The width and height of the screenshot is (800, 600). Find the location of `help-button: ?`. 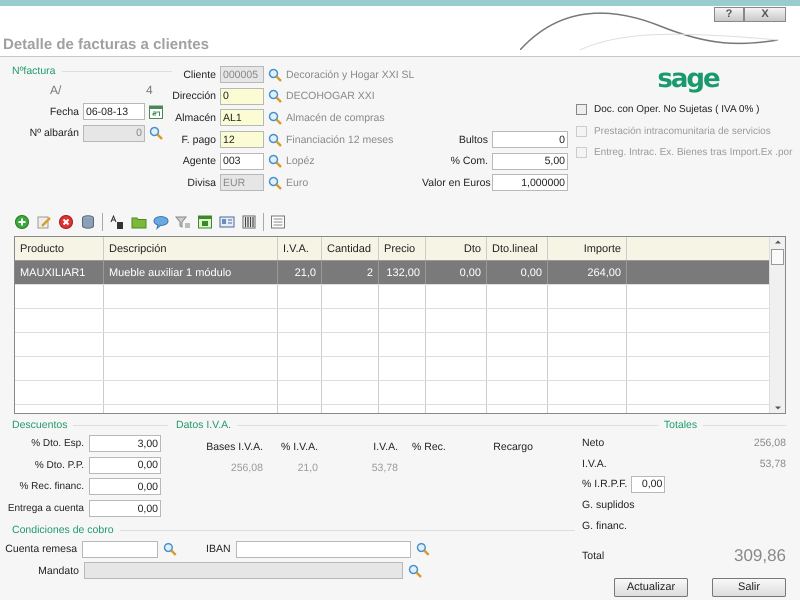

help-button: ? is located at coordinates (729, 14).